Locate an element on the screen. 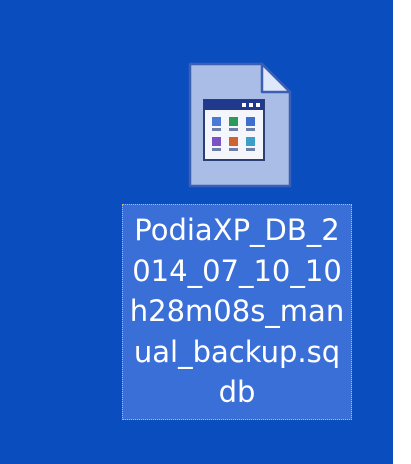 The width and height of the screenshot is (411, 464). file-name-line: h28m08s_man is located at coordinates (237, 311).